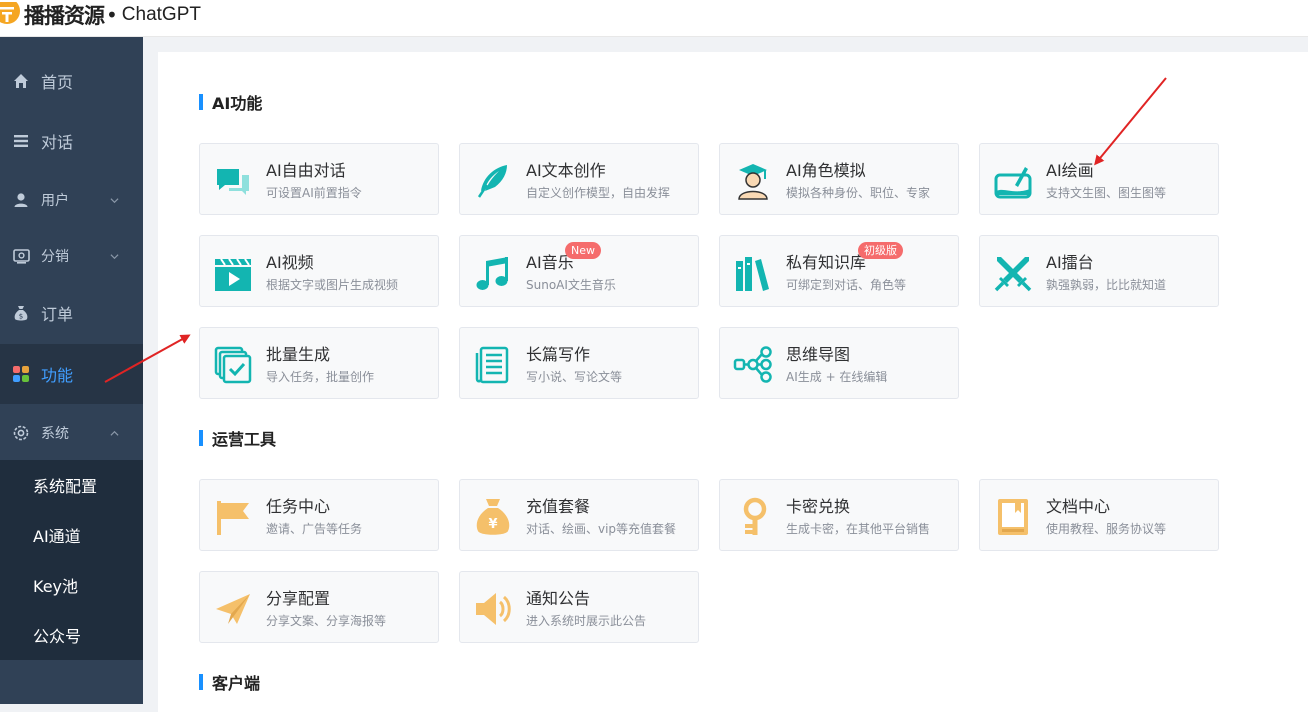  Describe the element at coordinates (1070, 262) in the screenshot. I see `card-title: AI擂台` at that location.